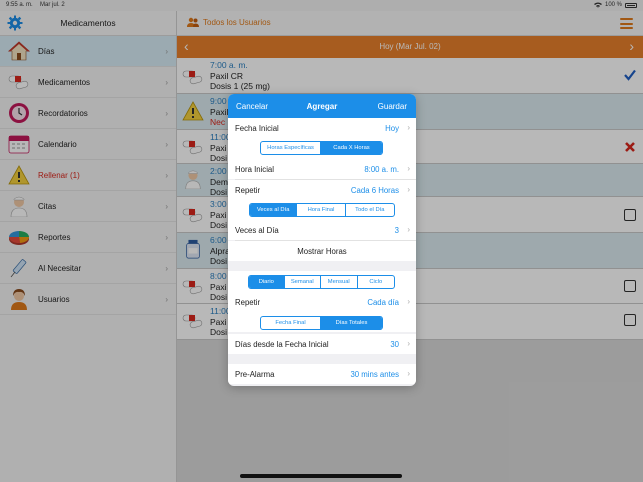  I want to click on start-date-value: Hoy, so click(392, 128).